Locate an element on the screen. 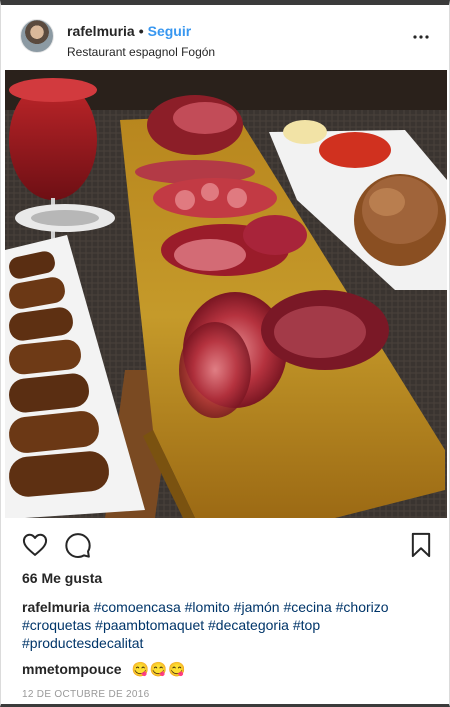 The image size is (450, 707). likes-count: 66 Me gusta is located at coordinates (62, 578).